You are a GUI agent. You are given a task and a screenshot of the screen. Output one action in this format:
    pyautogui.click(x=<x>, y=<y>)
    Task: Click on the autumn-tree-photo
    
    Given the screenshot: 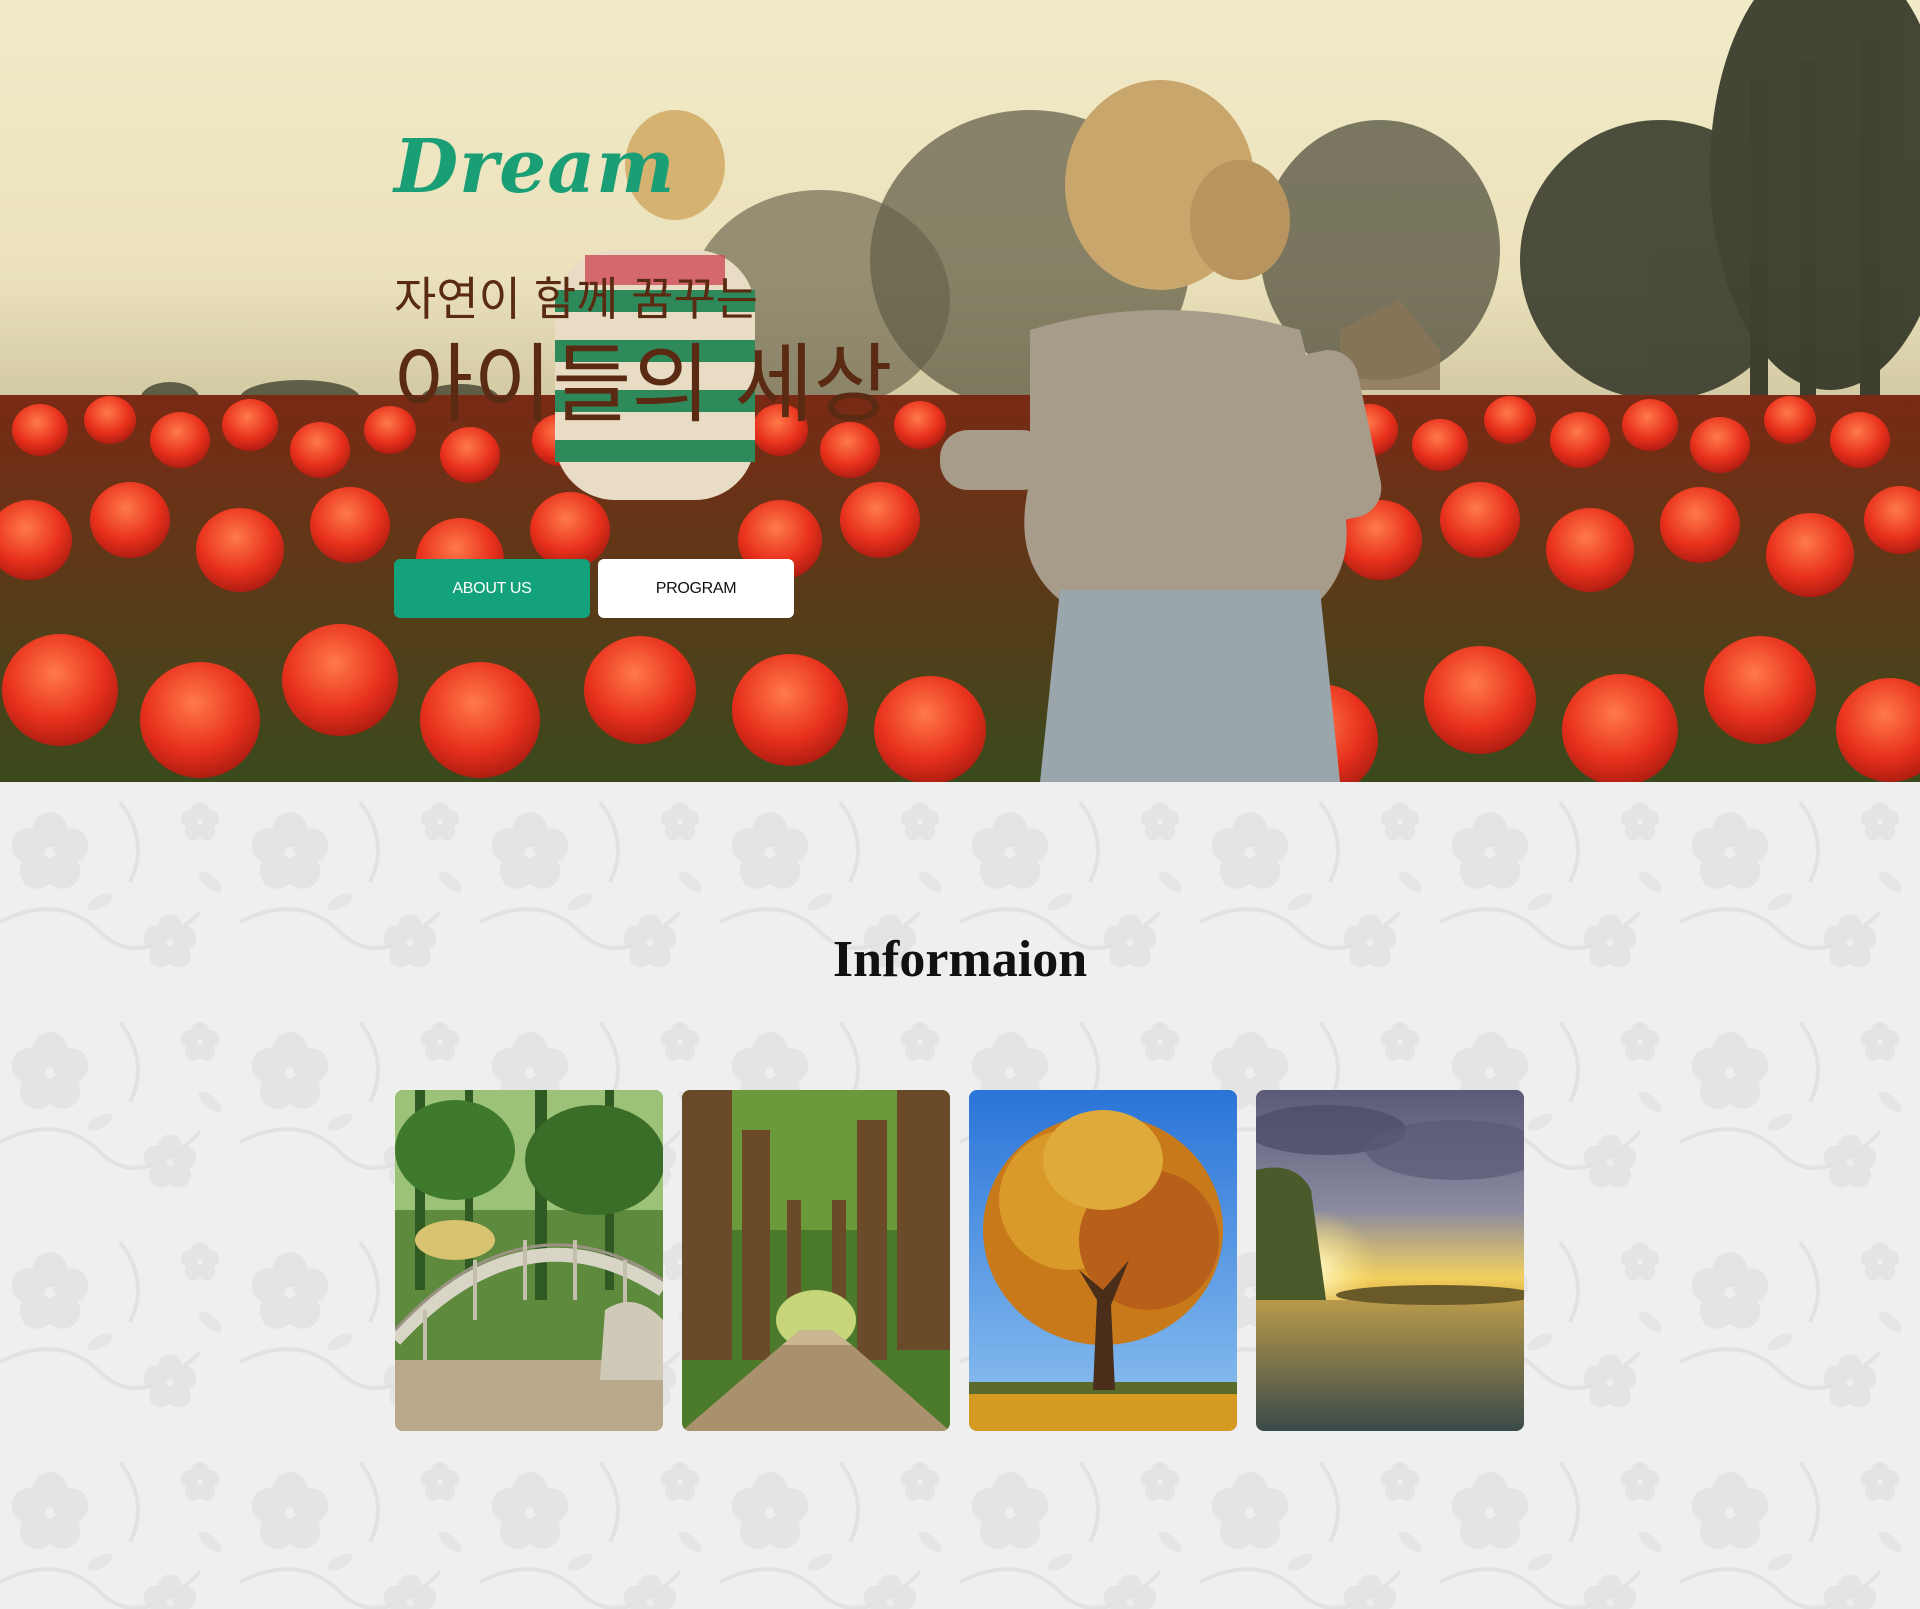 What is the action you would take?
    pyautogui.click(x=1103, y=1260)
    